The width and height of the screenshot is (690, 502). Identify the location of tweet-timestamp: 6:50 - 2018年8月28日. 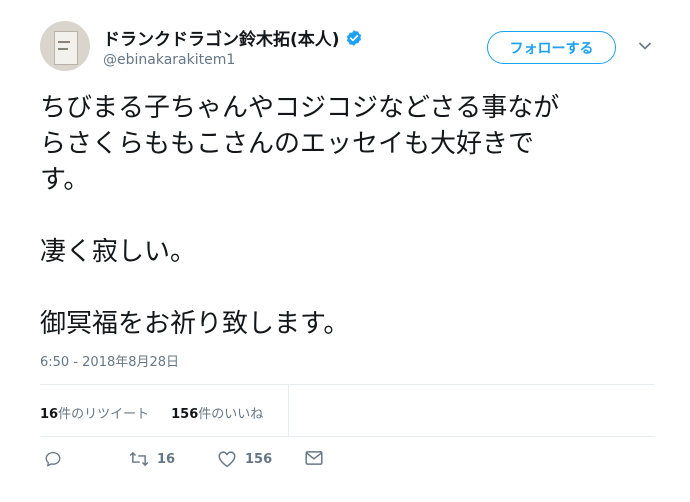
(109, 360).